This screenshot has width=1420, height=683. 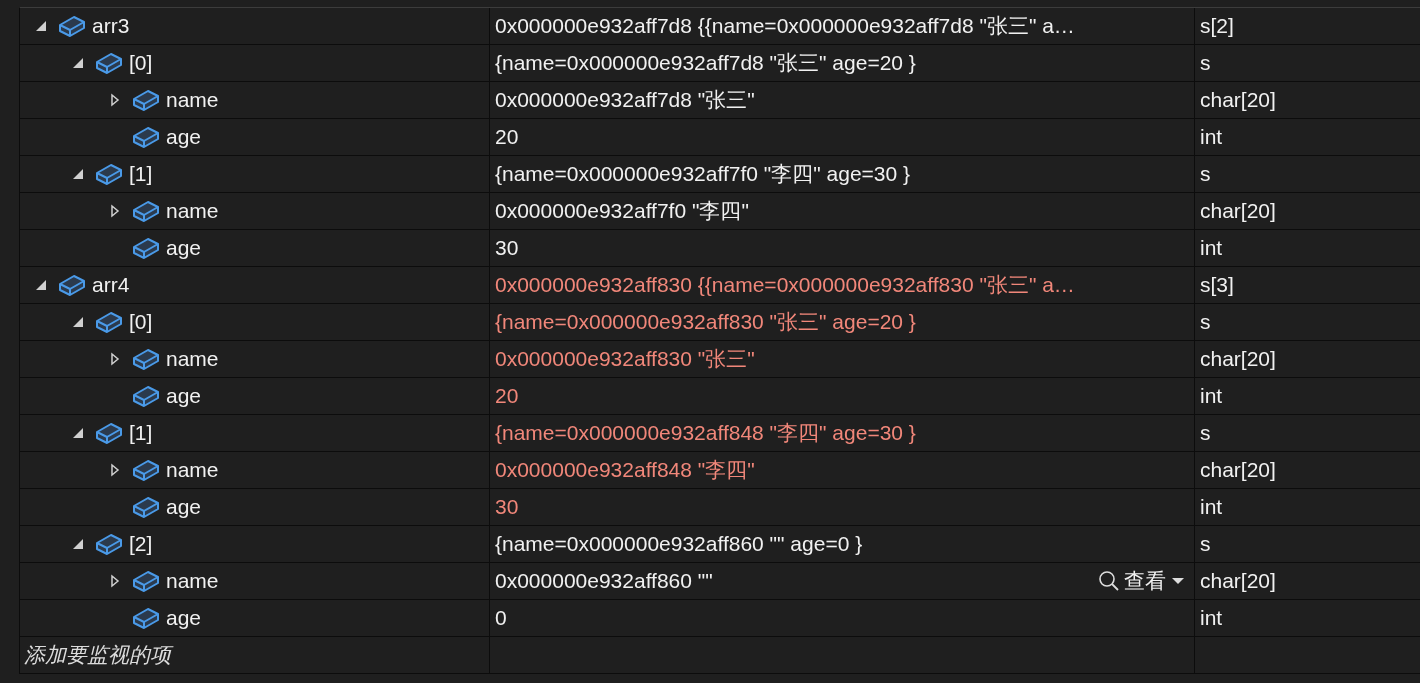 I want to click on variable-value: 0x000000e932aff7f0 "李四", so click(x=622, y=211).